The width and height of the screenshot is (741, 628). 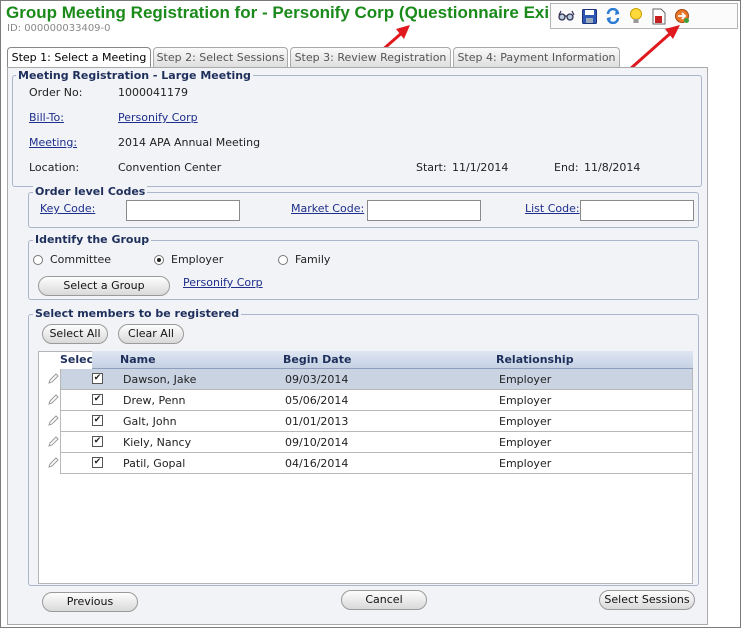 I want to click on select-sessions-button: Select Sessions, so click(x=647, y=600).